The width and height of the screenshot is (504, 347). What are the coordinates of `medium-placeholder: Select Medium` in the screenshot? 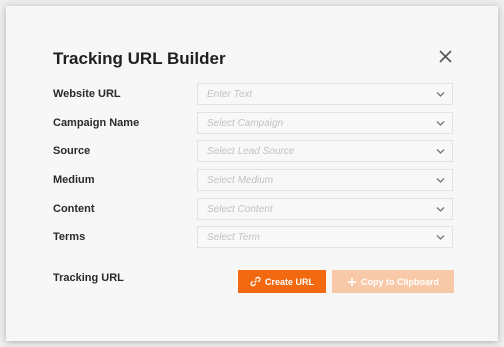 It's located at (240, 180).